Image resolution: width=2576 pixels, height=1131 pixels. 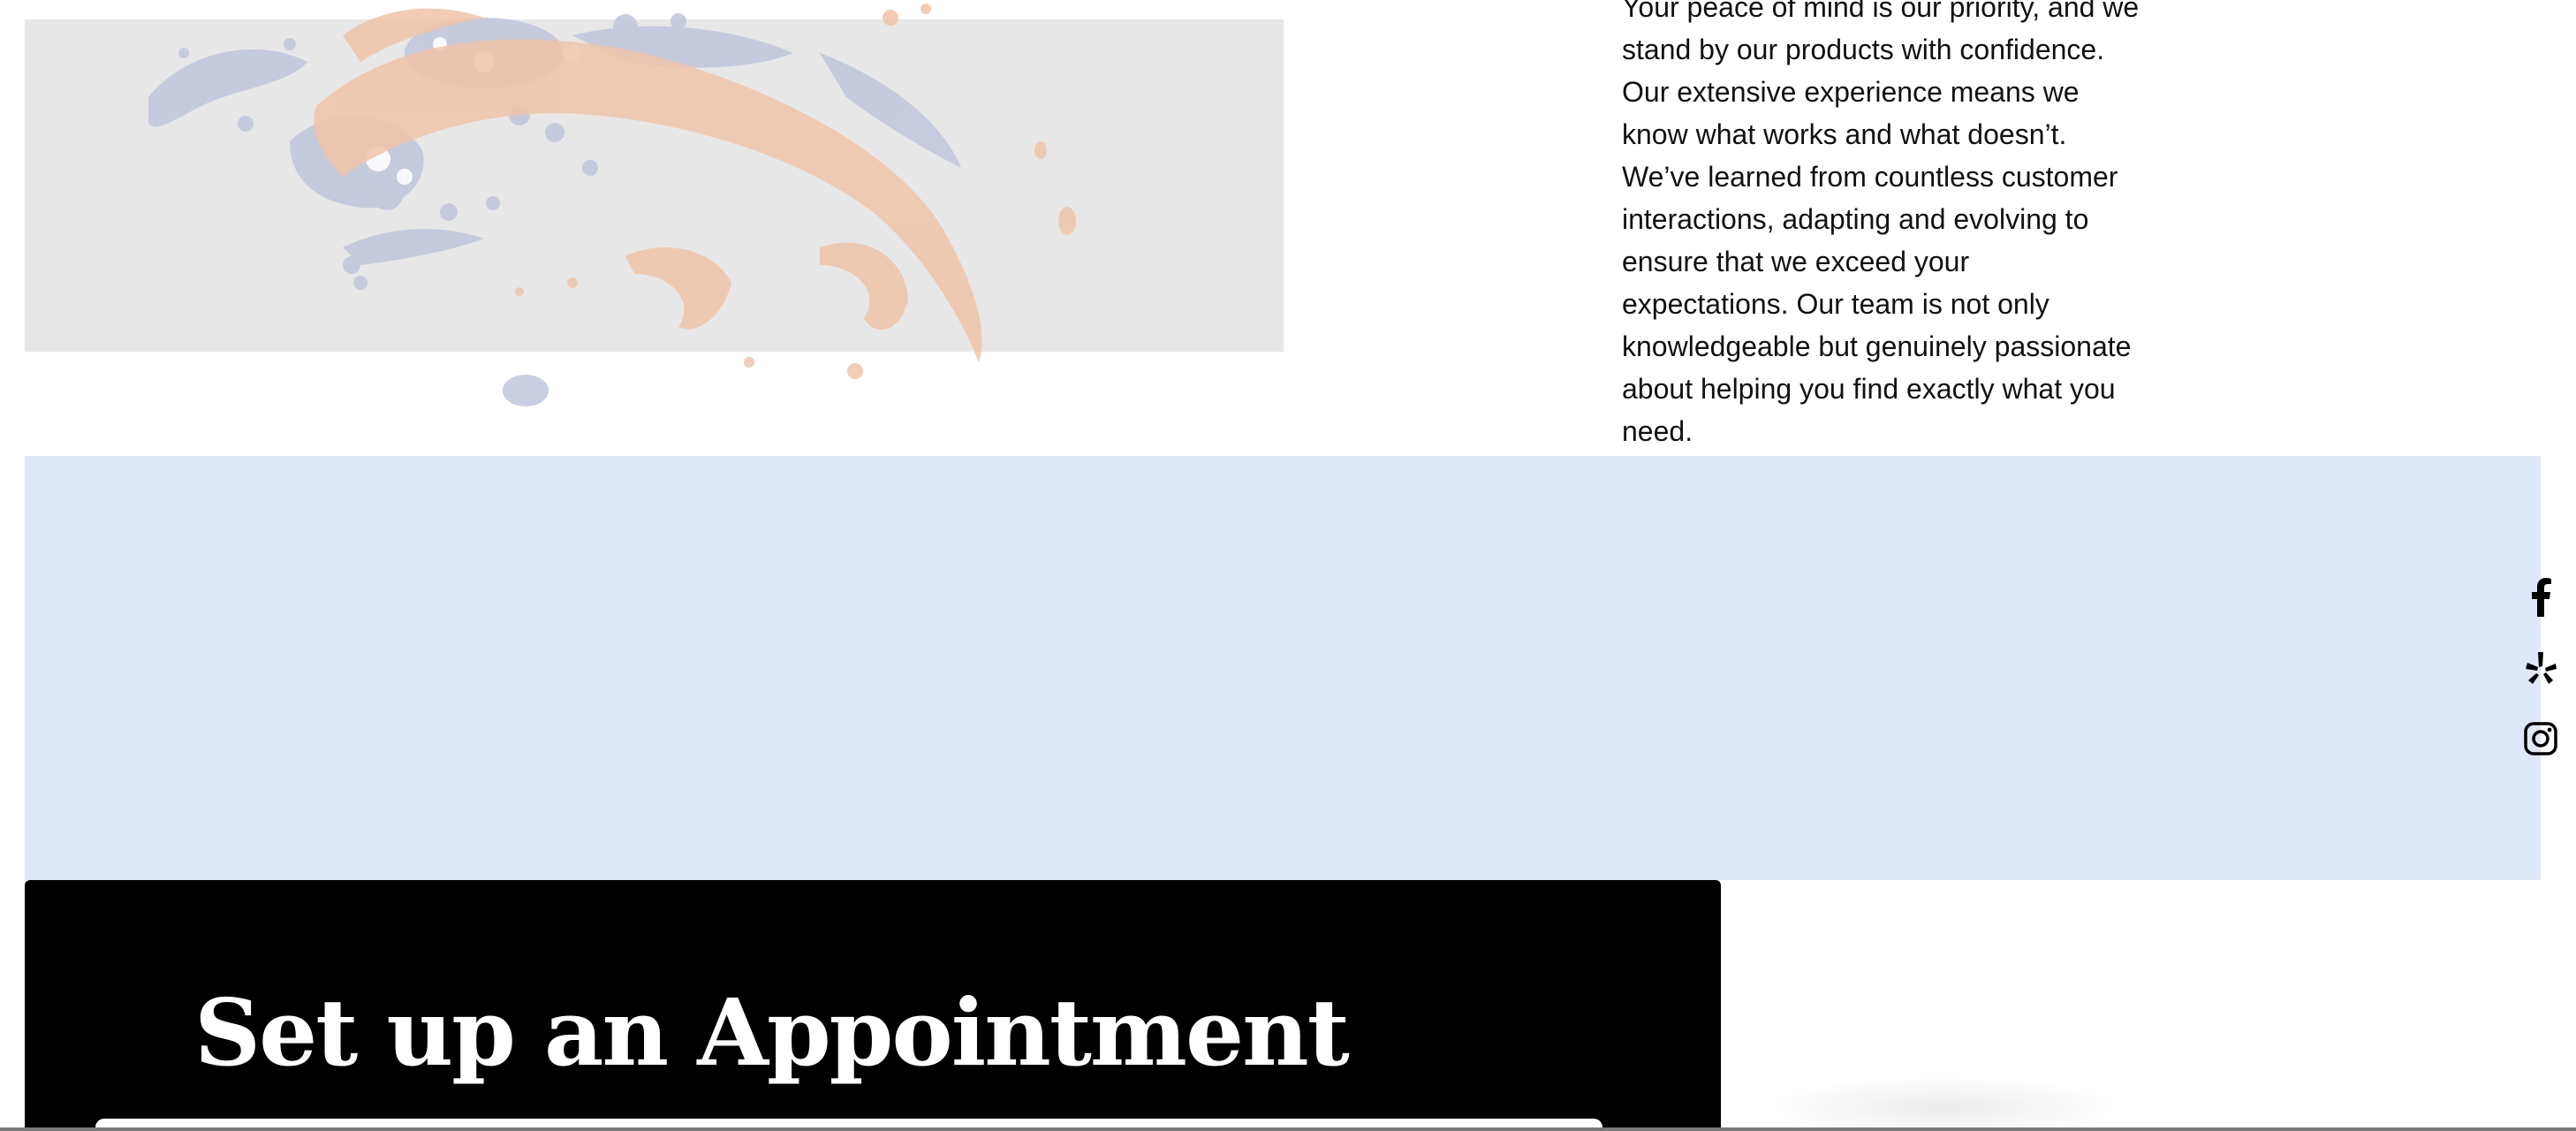 I want to click on appointment-card: Set up an Appointment, so click(x=873, y=1006).